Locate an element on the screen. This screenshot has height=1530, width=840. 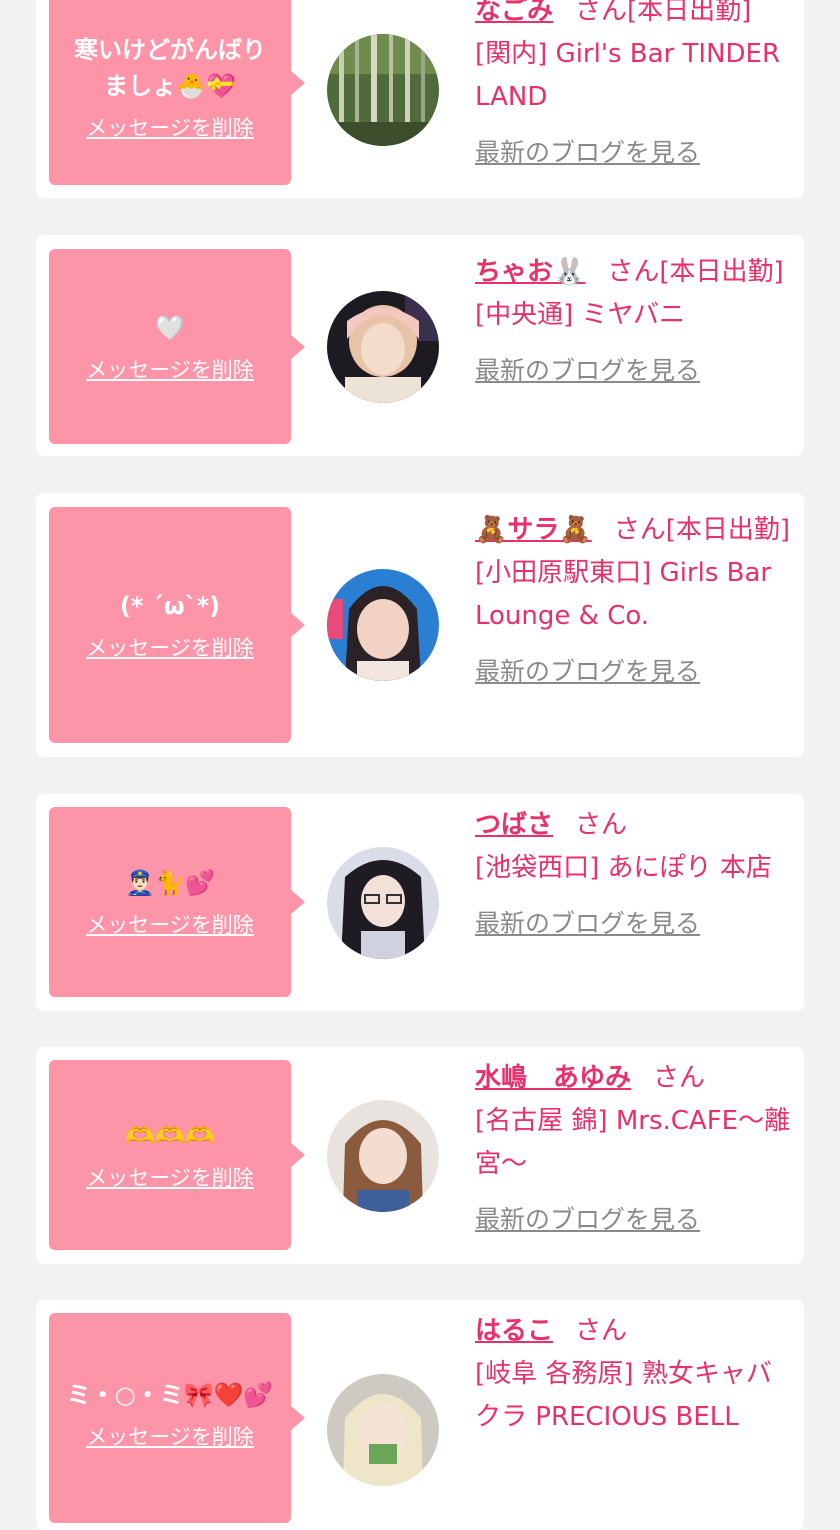
message-bubble: 👮🏻‍♂️🐈💕 メッセージを削除 is located at coordinates (177, 902).